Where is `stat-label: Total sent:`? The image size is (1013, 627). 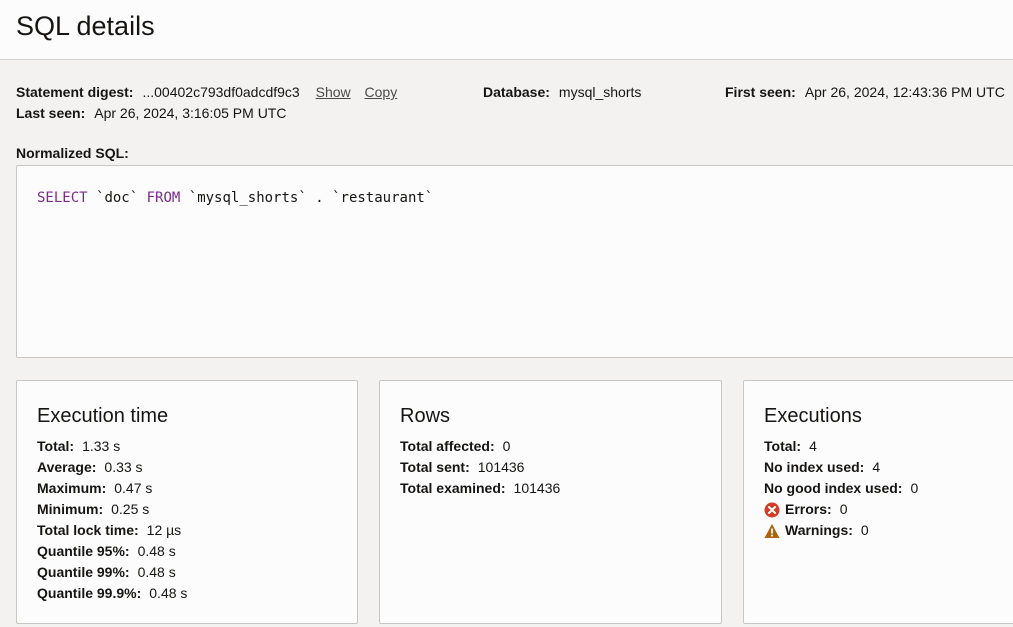 stat-label: Total sent: is located at coordinates (435, 467).